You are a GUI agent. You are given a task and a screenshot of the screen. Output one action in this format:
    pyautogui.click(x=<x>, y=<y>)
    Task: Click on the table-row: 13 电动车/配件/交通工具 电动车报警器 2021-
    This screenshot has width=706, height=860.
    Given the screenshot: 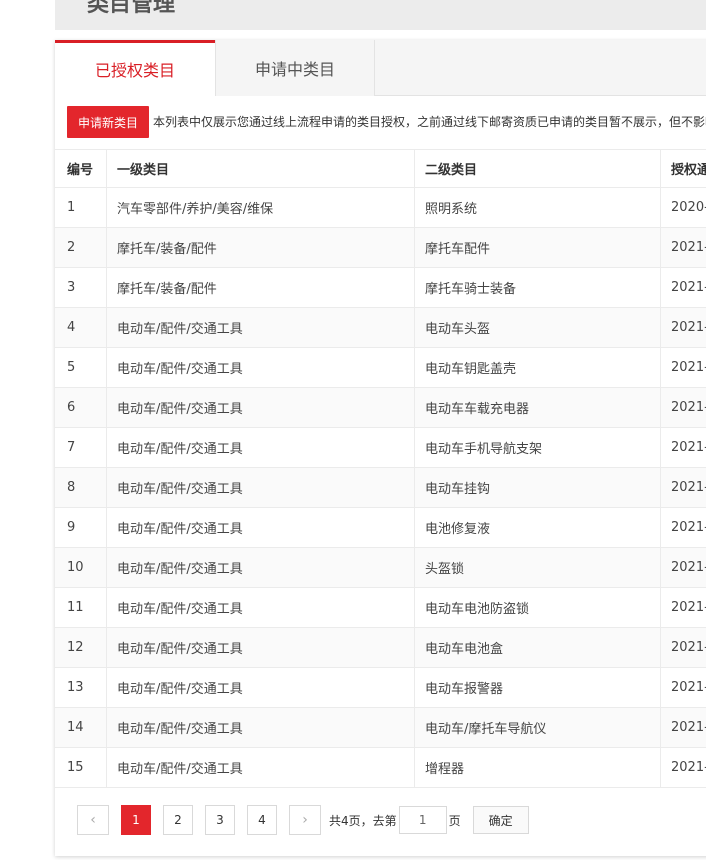 What is the action you would take?
    pyautogui.click(x=380, y=687)
    